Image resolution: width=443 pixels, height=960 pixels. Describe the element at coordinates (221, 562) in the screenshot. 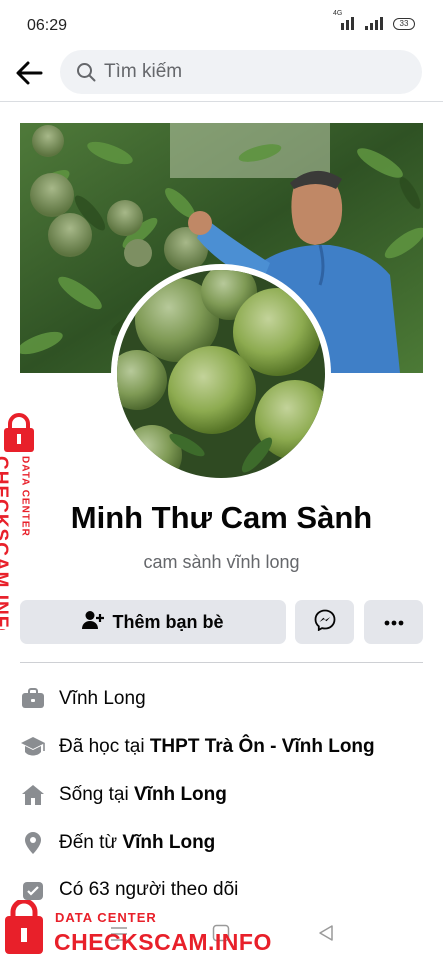

I see `profile-bio: cam sành vĩnh long` at that location.